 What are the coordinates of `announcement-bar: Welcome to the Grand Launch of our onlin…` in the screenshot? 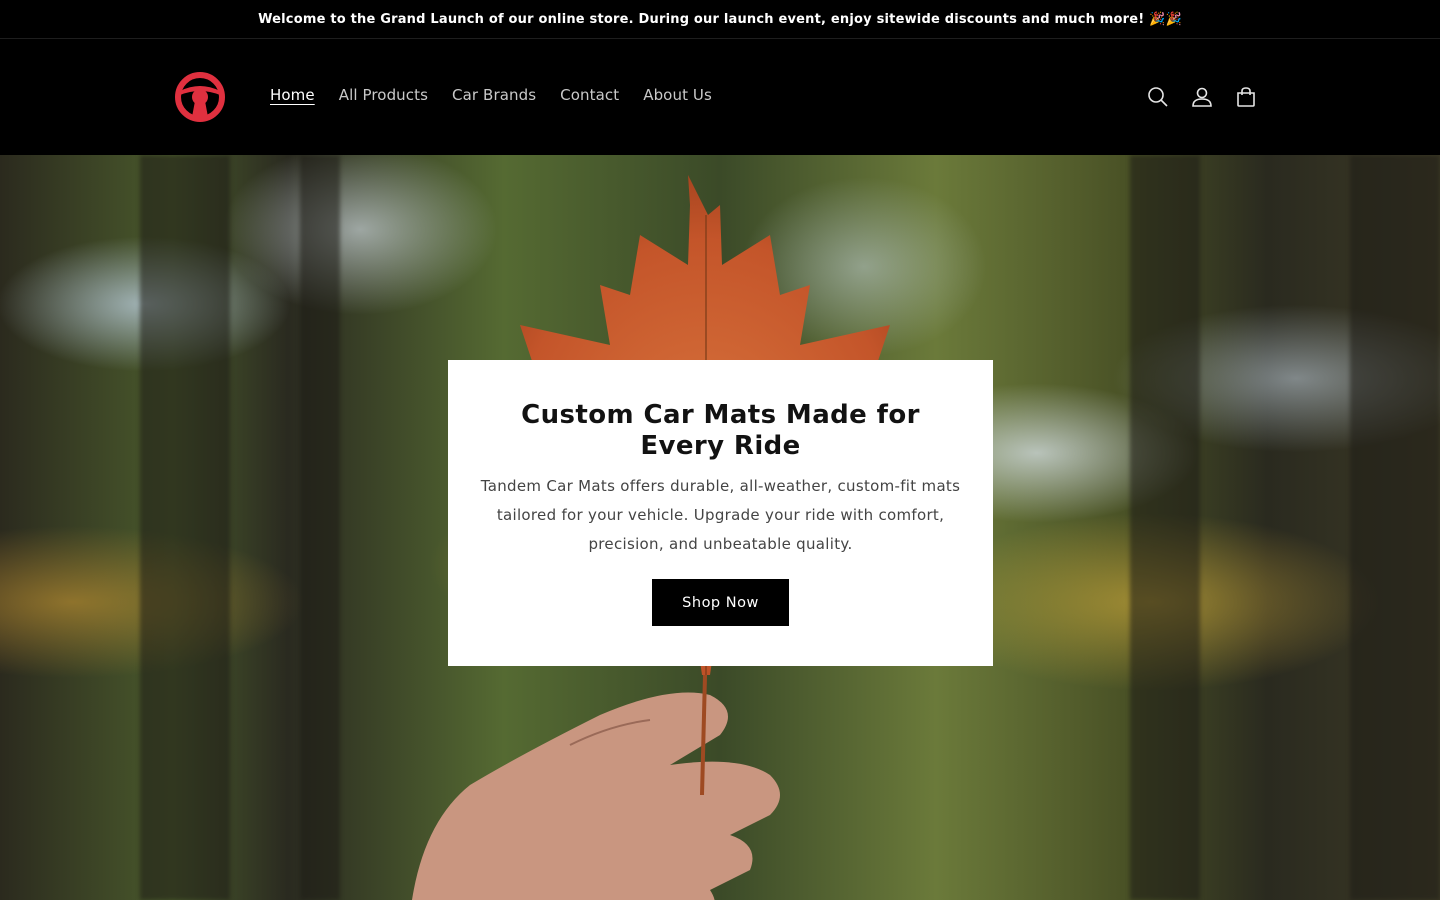 It's located at (720, 19).